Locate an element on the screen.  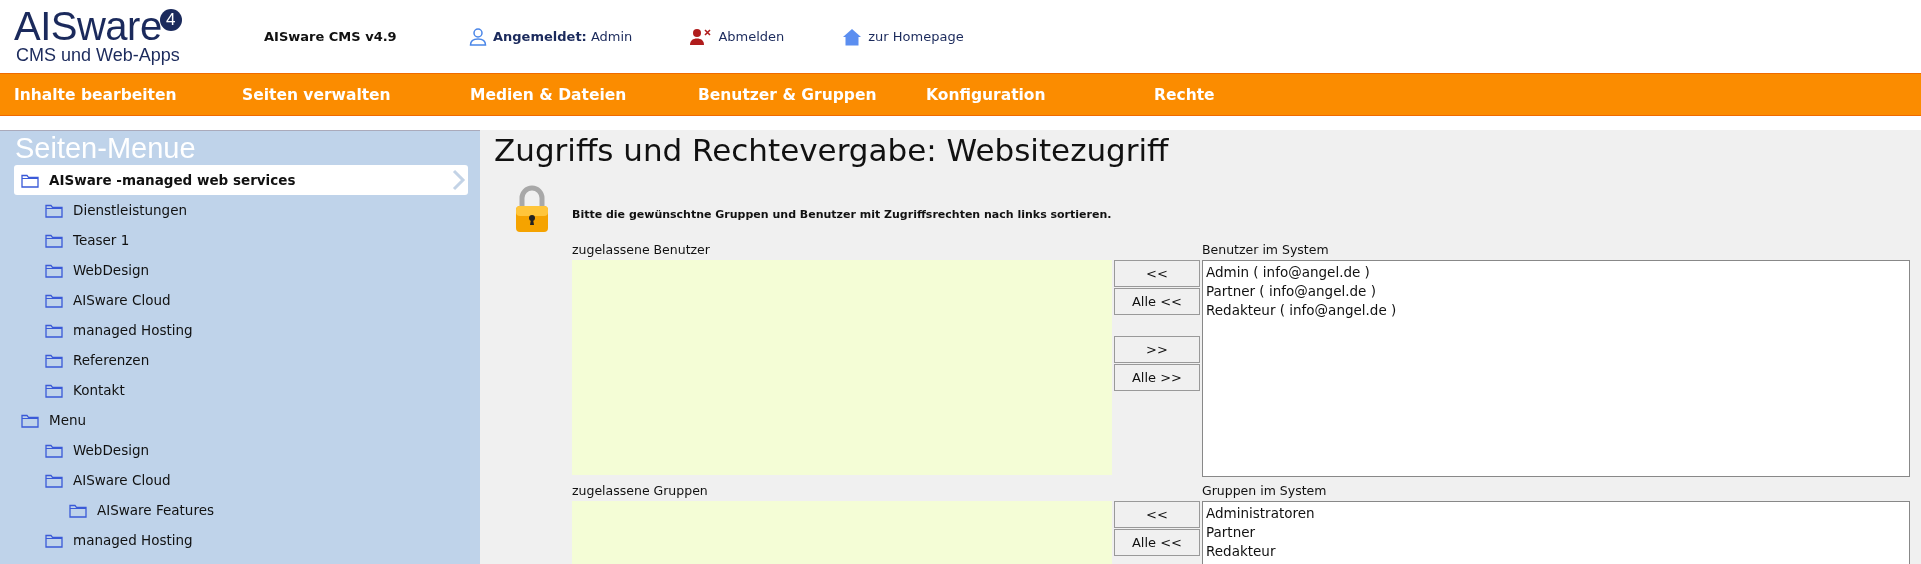
logo-subtitle: CMS und Web-Apps is located at coordinates (98, 55).